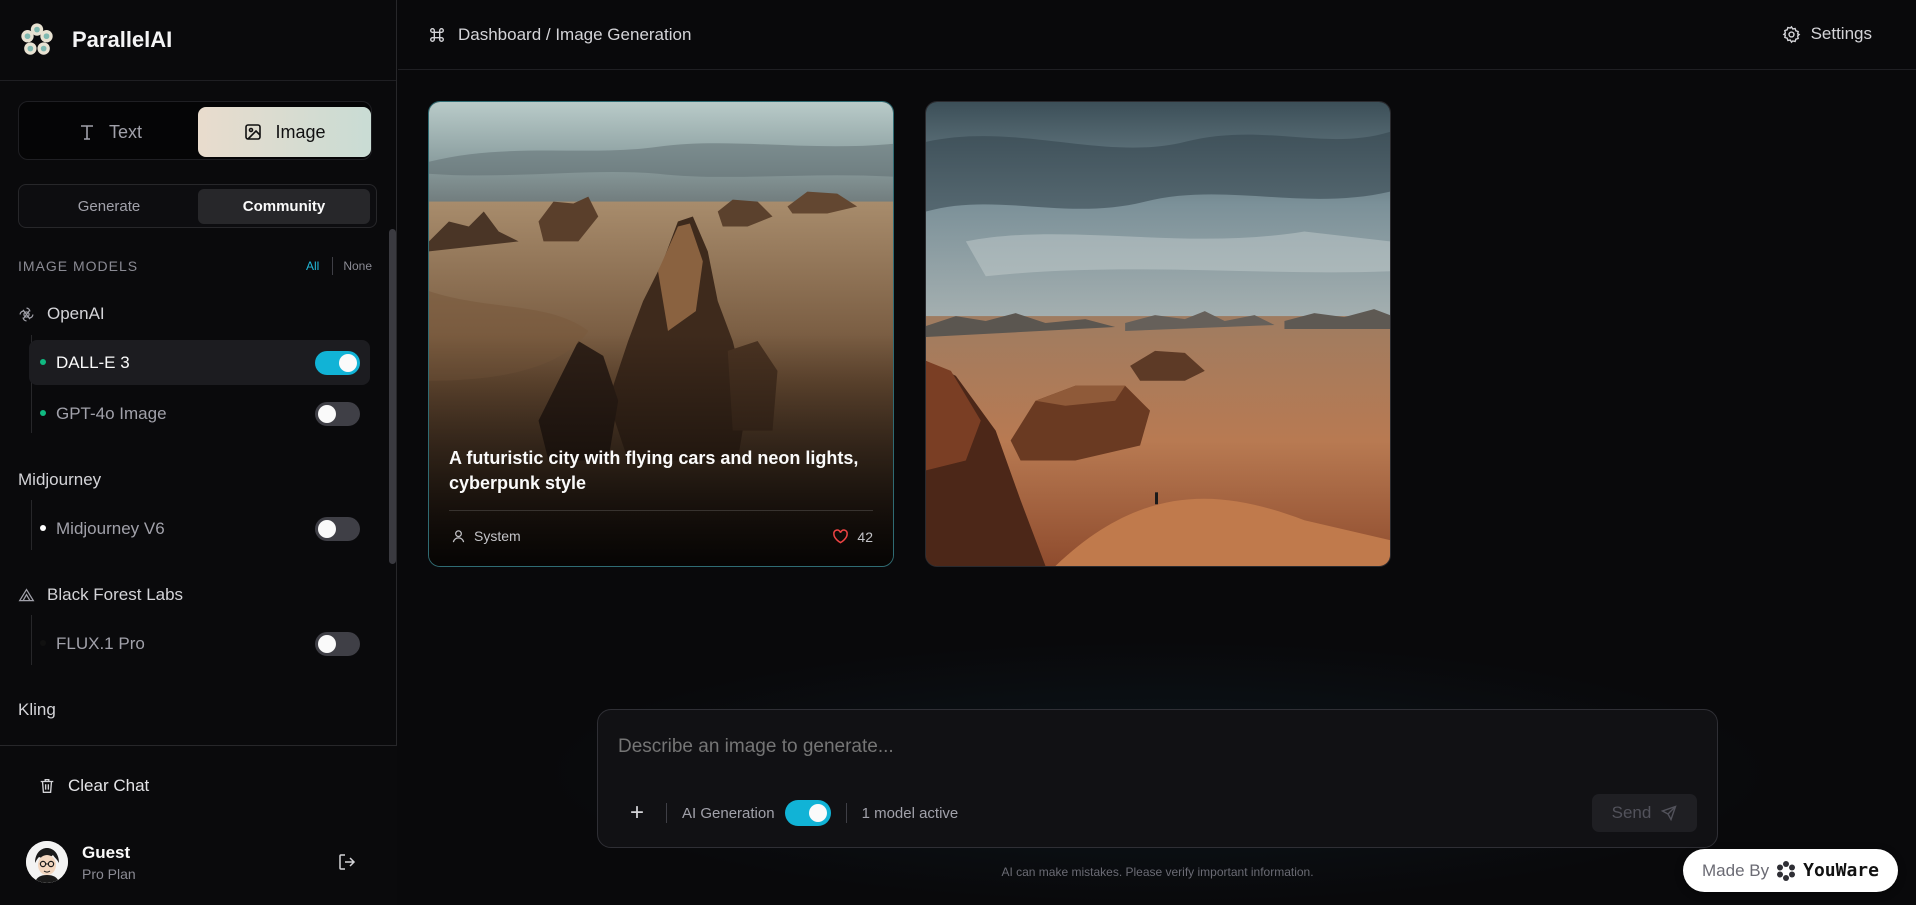 The width and height of the screenshot is (1916, 905). I want to click on gpt-4o-image-toggle, so click(337, 414).